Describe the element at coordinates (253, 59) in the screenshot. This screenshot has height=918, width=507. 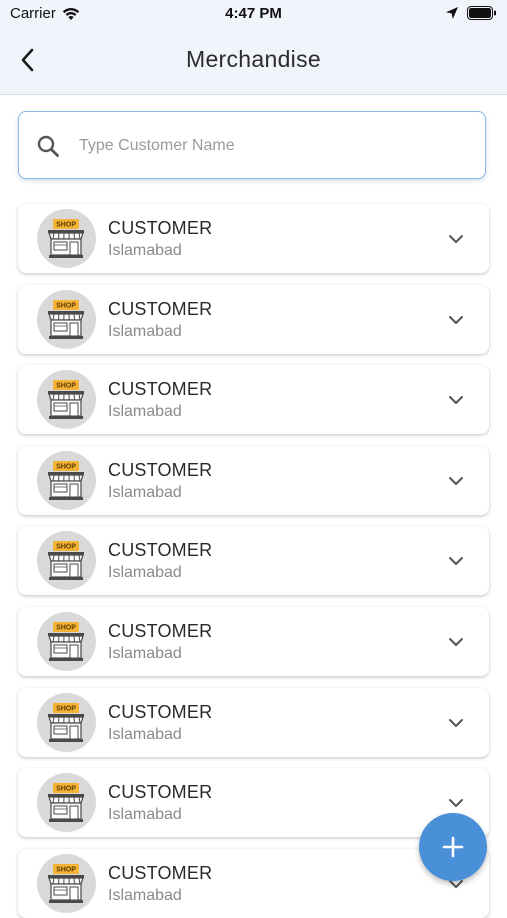
I see `page-title: Merchandise` at that location.